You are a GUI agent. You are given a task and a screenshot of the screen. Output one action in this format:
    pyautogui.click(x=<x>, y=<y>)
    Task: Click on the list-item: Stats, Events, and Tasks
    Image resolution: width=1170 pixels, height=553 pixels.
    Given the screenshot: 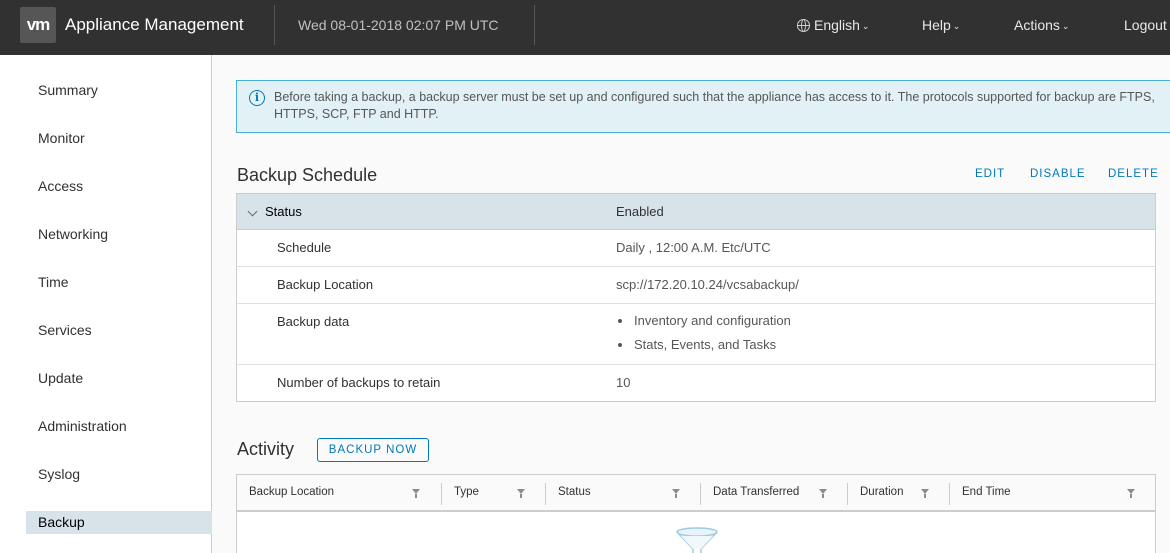 What is the action you would take?
    pyautogui.click(x=703, y=349)
    